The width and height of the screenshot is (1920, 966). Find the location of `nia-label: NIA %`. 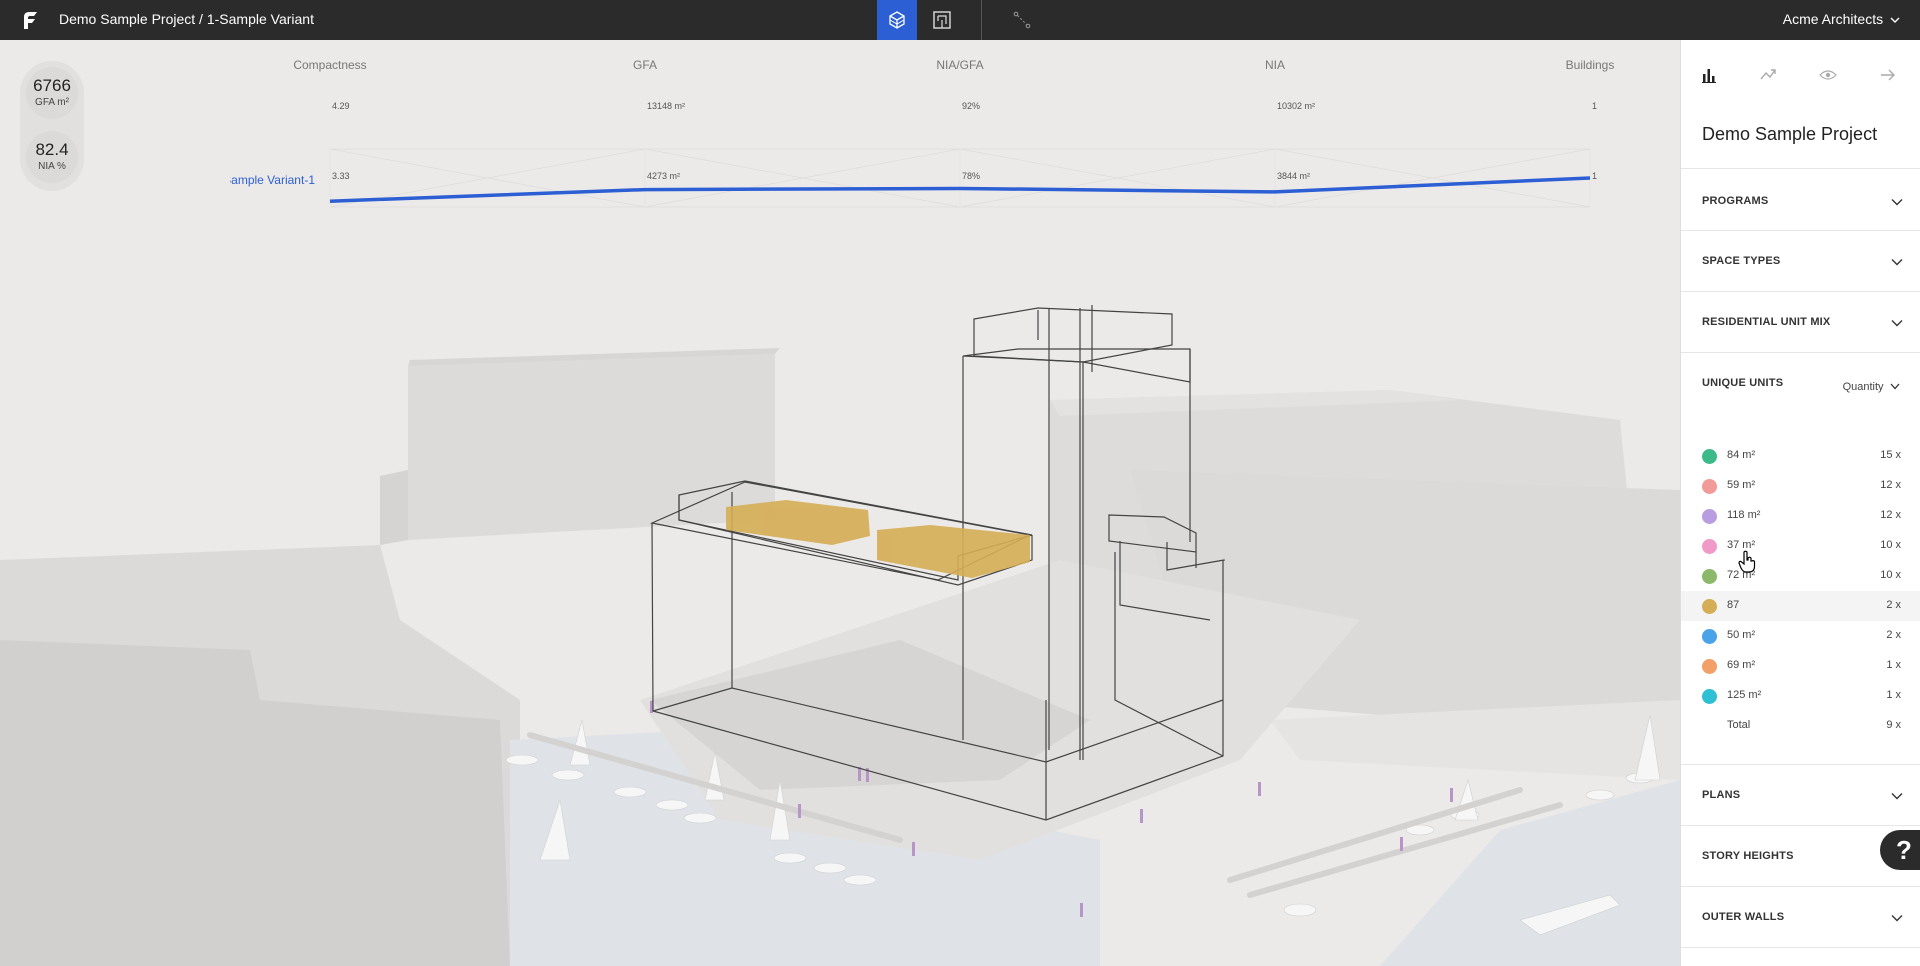

nia-label: NIA % is located at coordinates (52, 166).